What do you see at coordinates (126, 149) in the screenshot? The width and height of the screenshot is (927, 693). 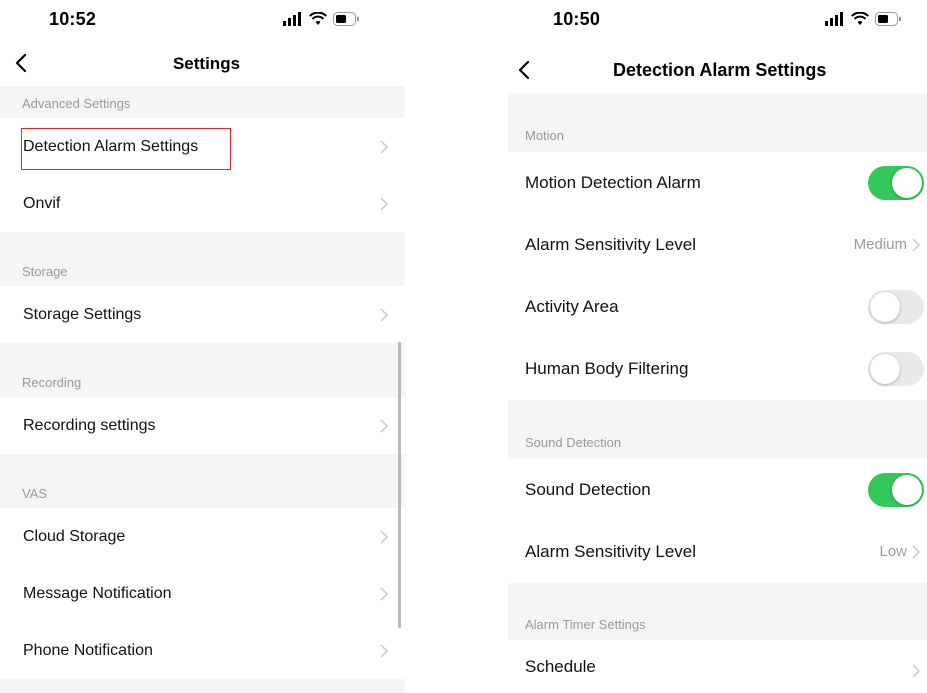 I see `highlight-box` at bounding box center [126, 149].